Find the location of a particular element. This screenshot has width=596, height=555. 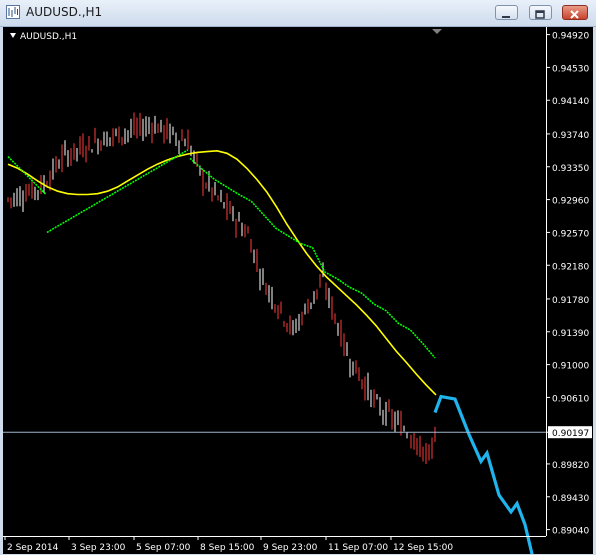

time-tick-label: 3 Sep 23:00 is located at coordinates (98, 548).